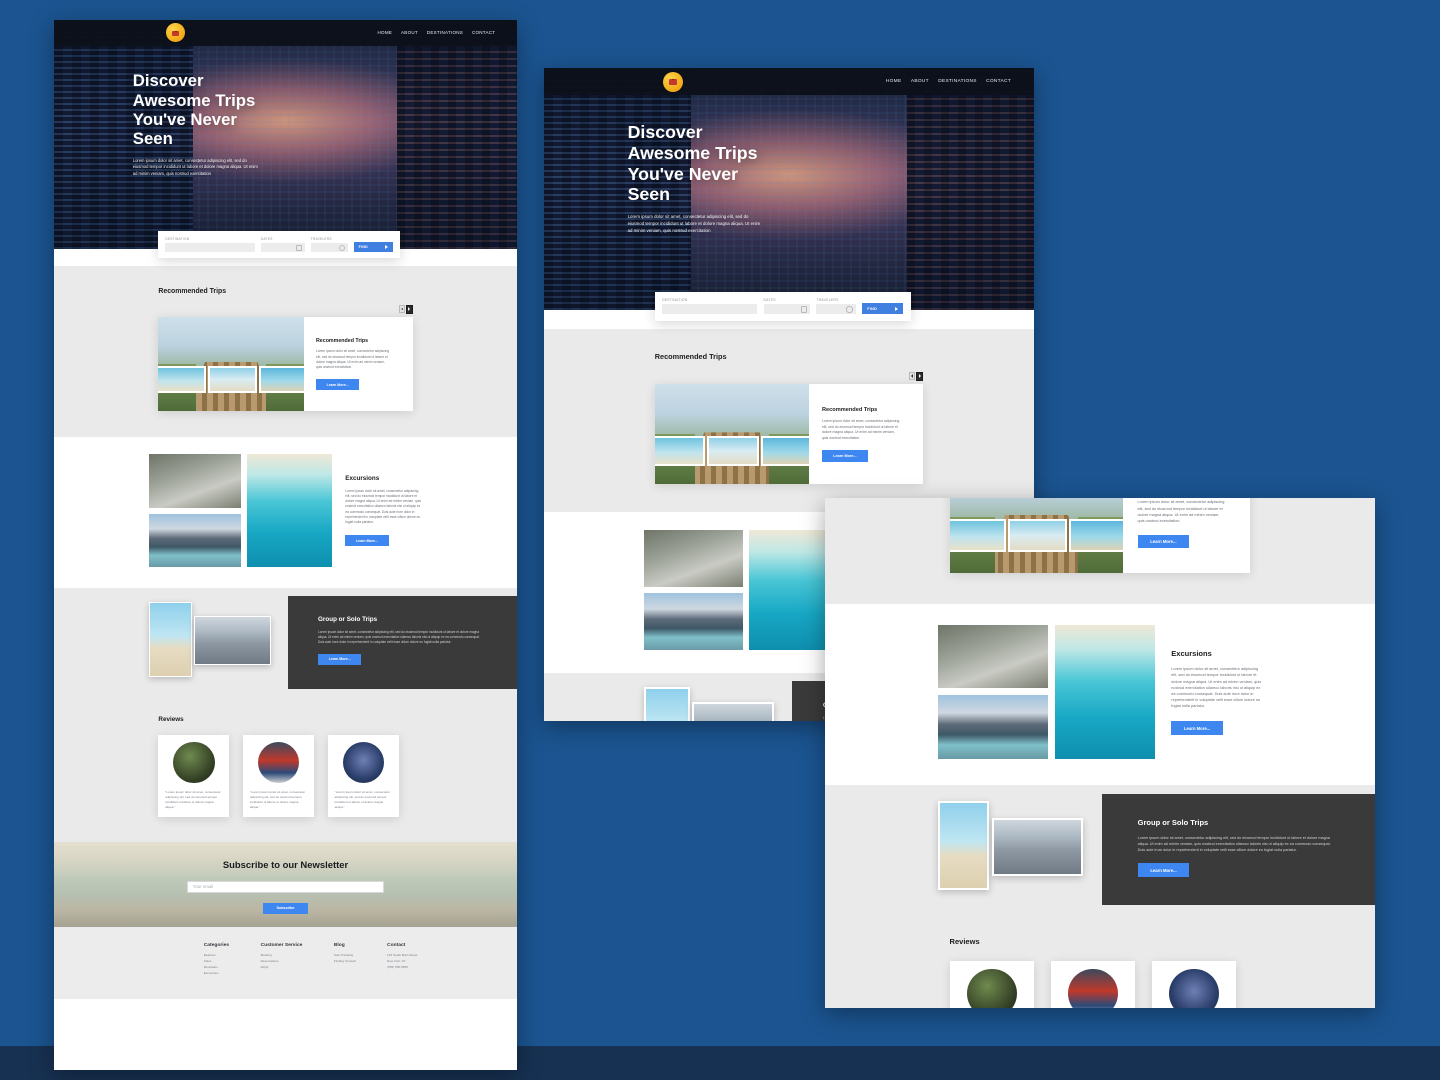  What do you see at coordinates (285, 33) in the screenshot?
I see `navbar: HOME ABOUT DESTINATIONS CONTACT` at bounding box center [285, 33].